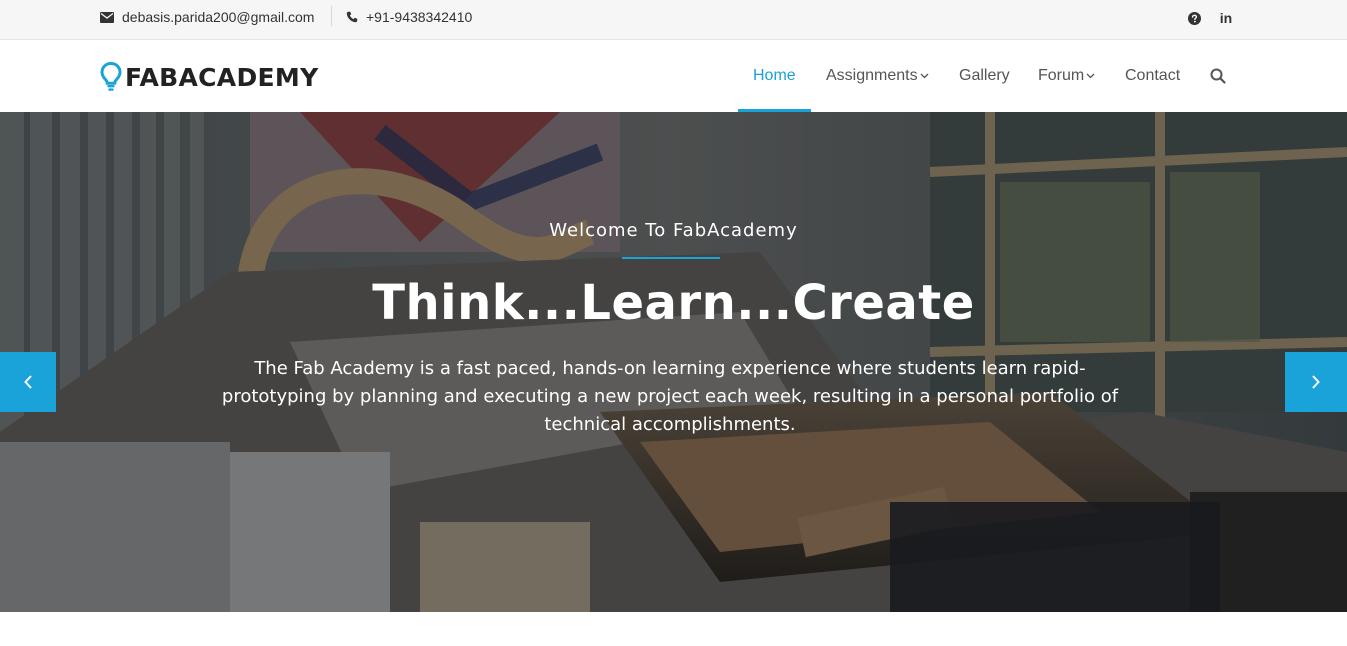  Describe the element at coordinates (673, 629) in the screenshot. I see `content-below-hero` at that location.